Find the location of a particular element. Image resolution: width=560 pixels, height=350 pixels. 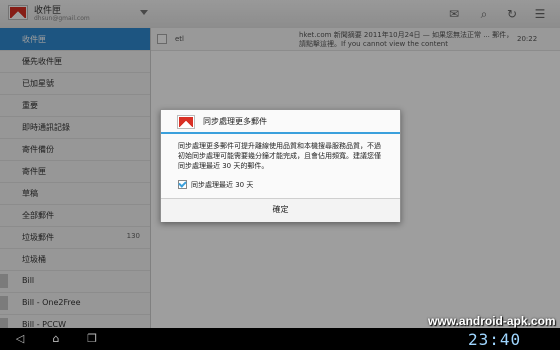

sync-30-days-checkbox is located at coordinates (182, 184).